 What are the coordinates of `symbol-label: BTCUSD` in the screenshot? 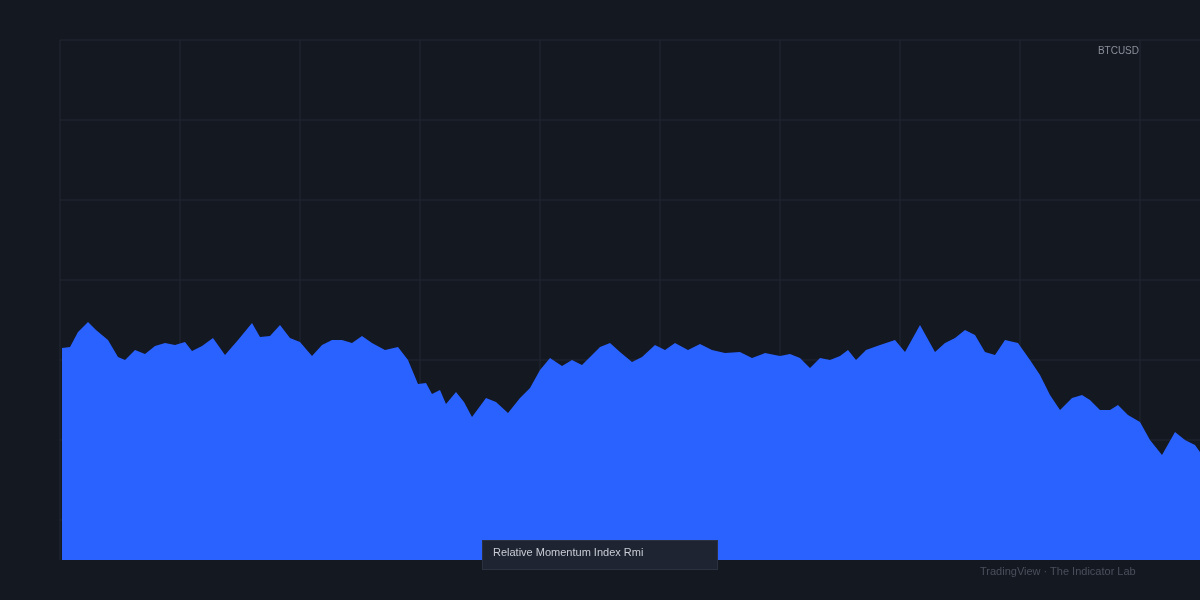 It's located at (1118, 50).